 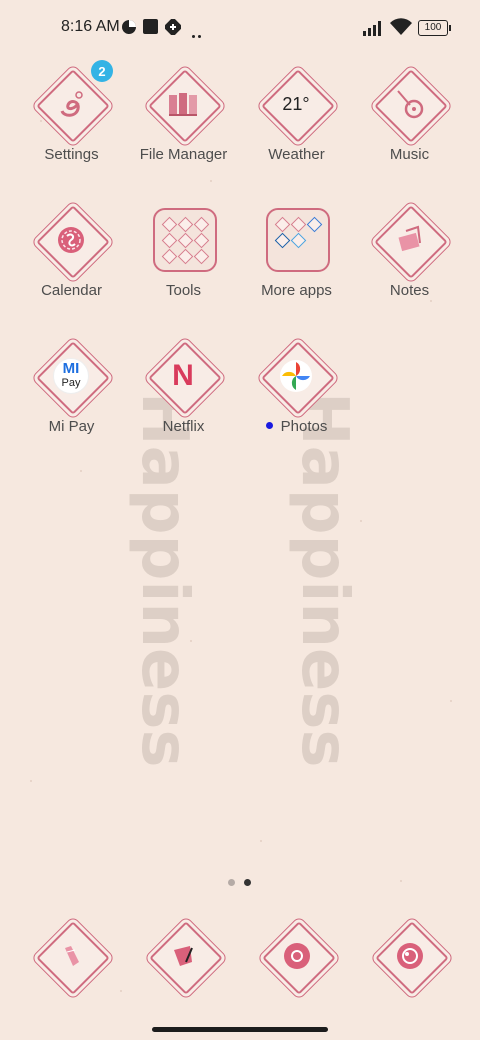 What do you see at coordinates (183, 426) in the screenshot?
I see `app-label: Netflix` at bounding box center [183, 426].